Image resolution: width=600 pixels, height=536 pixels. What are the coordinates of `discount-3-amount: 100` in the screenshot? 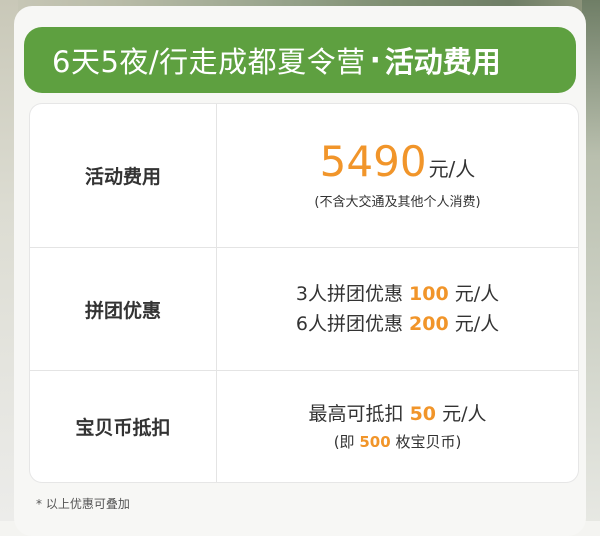 It's located at (429, 294).